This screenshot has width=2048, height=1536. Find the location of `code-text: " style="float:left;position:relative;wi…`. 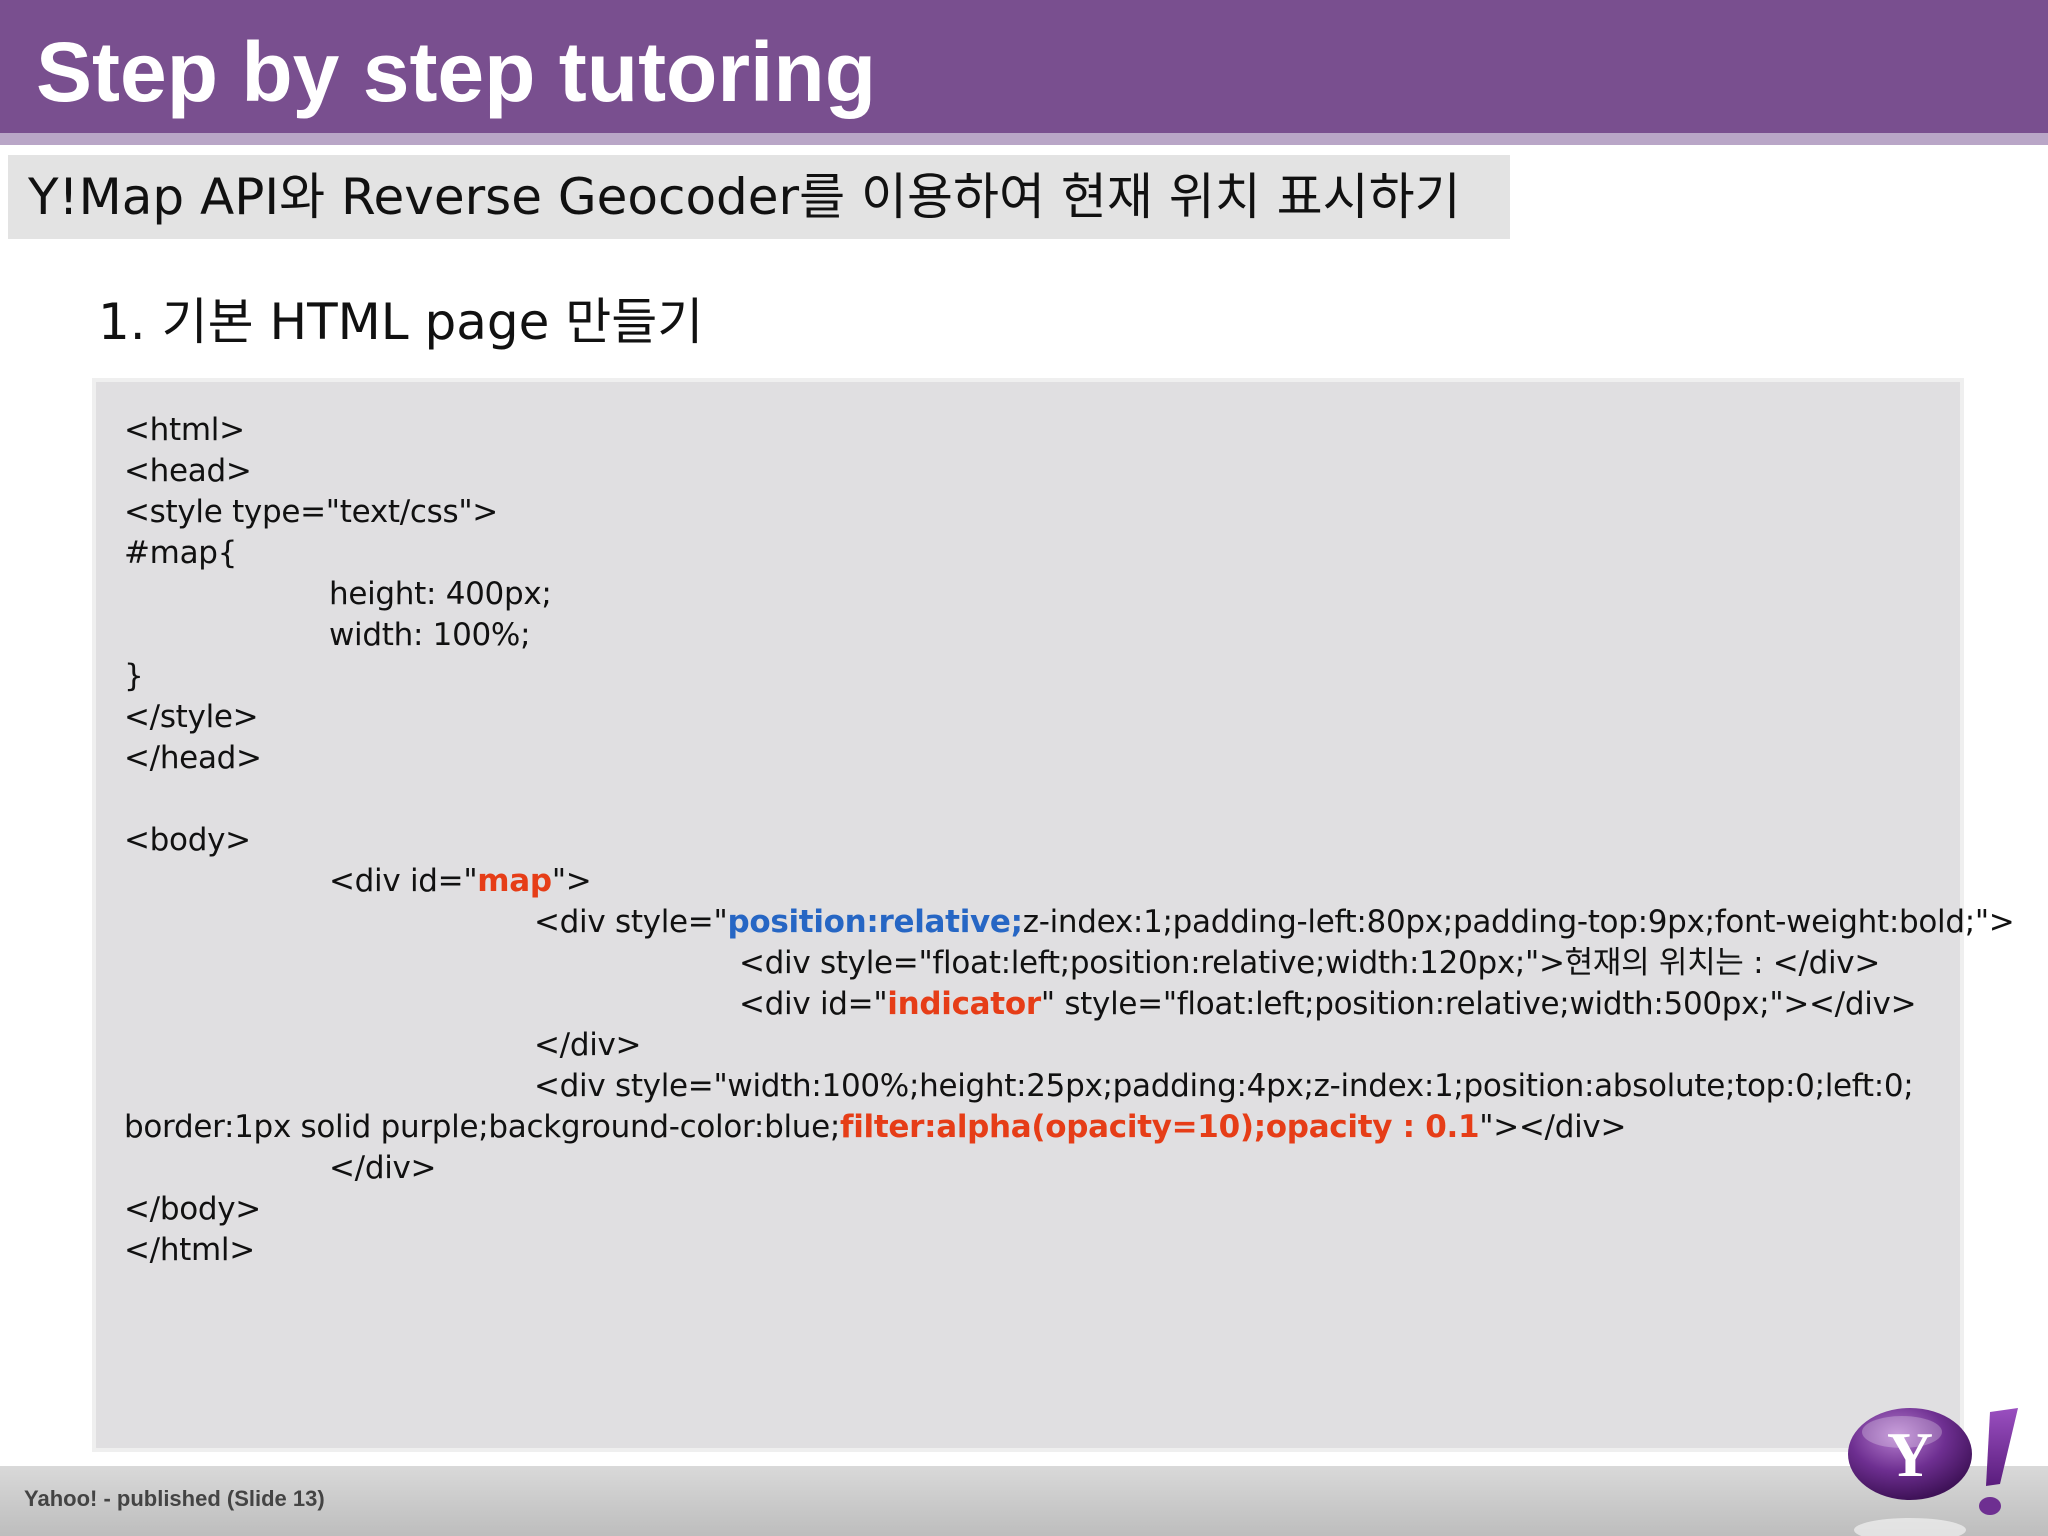

code-text: " style="float:left;position:relative;wi… is located at coordinates (1478, 1004).